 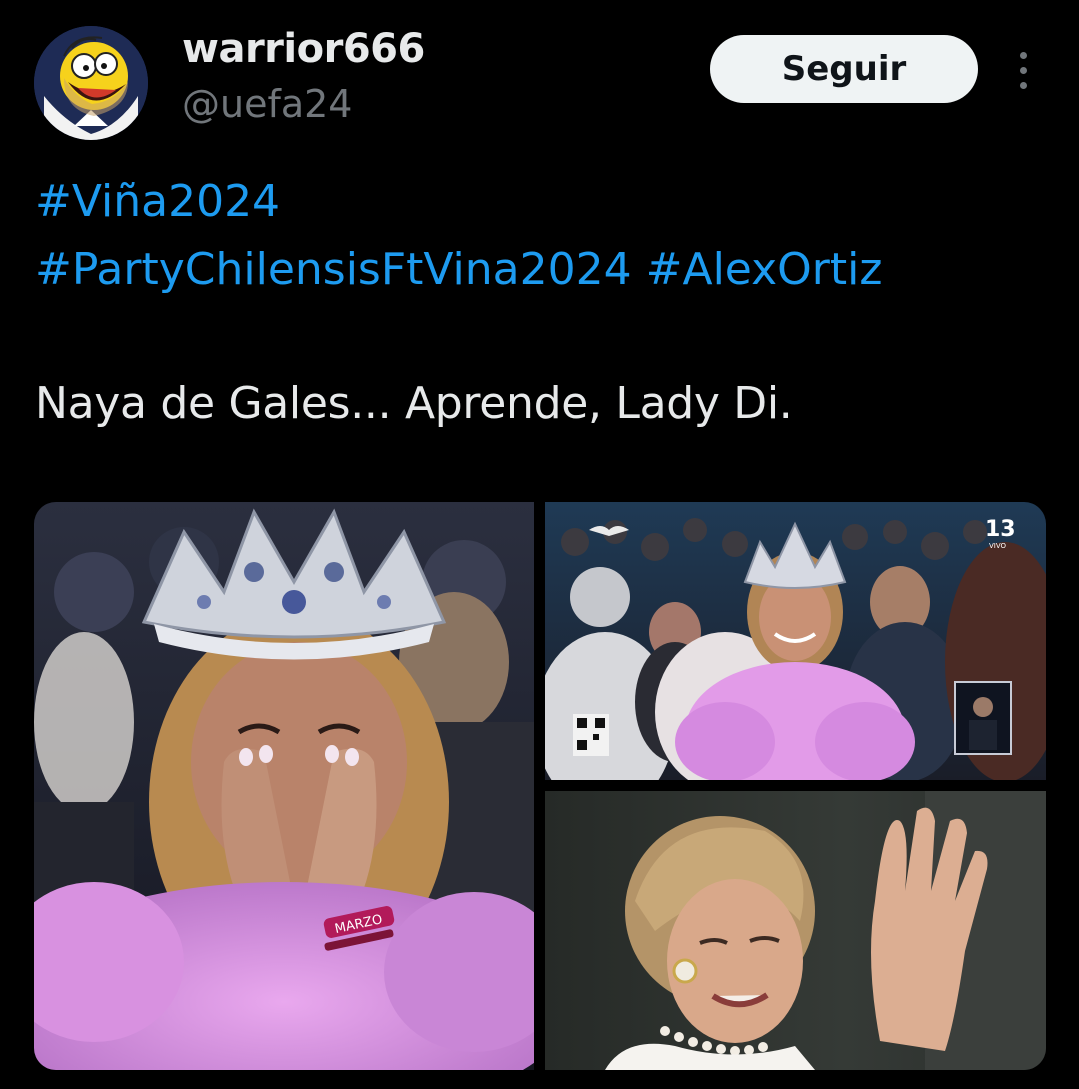 I want to click on waving-woman-image, so click(x=795, y=930).